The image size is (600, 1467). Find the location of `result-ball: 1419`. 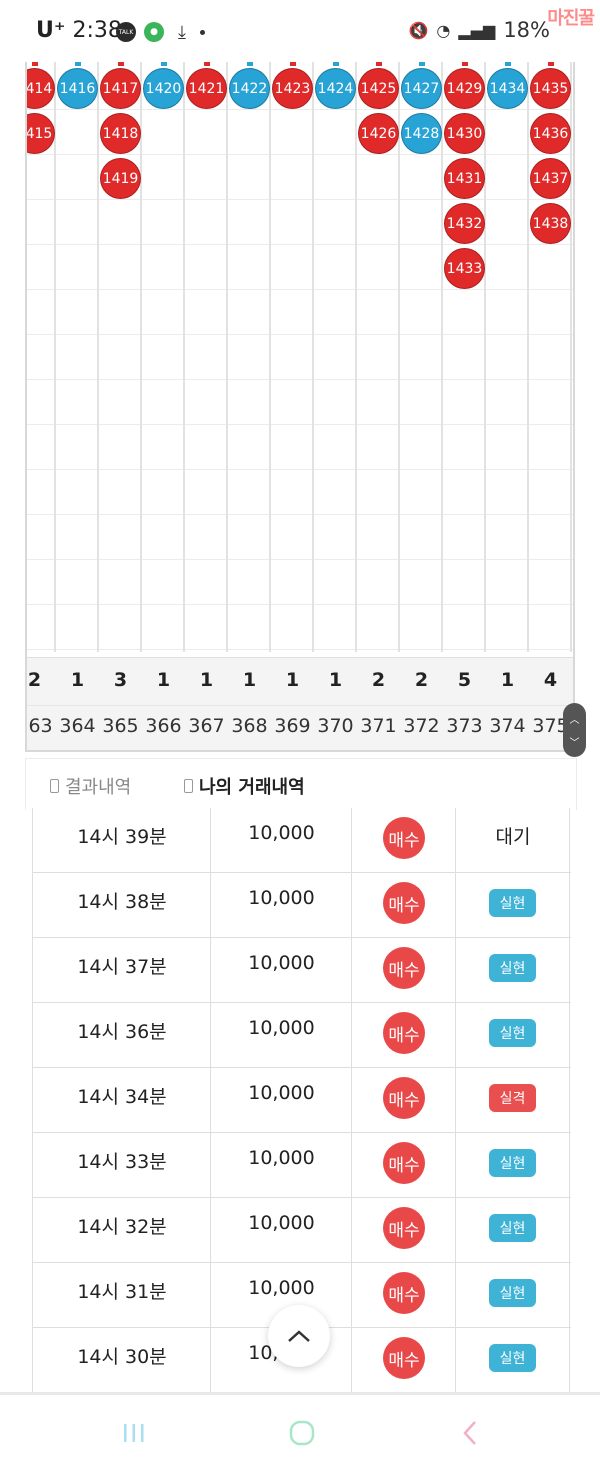

result-ball: 1419 is located at coordinates (120, 178).